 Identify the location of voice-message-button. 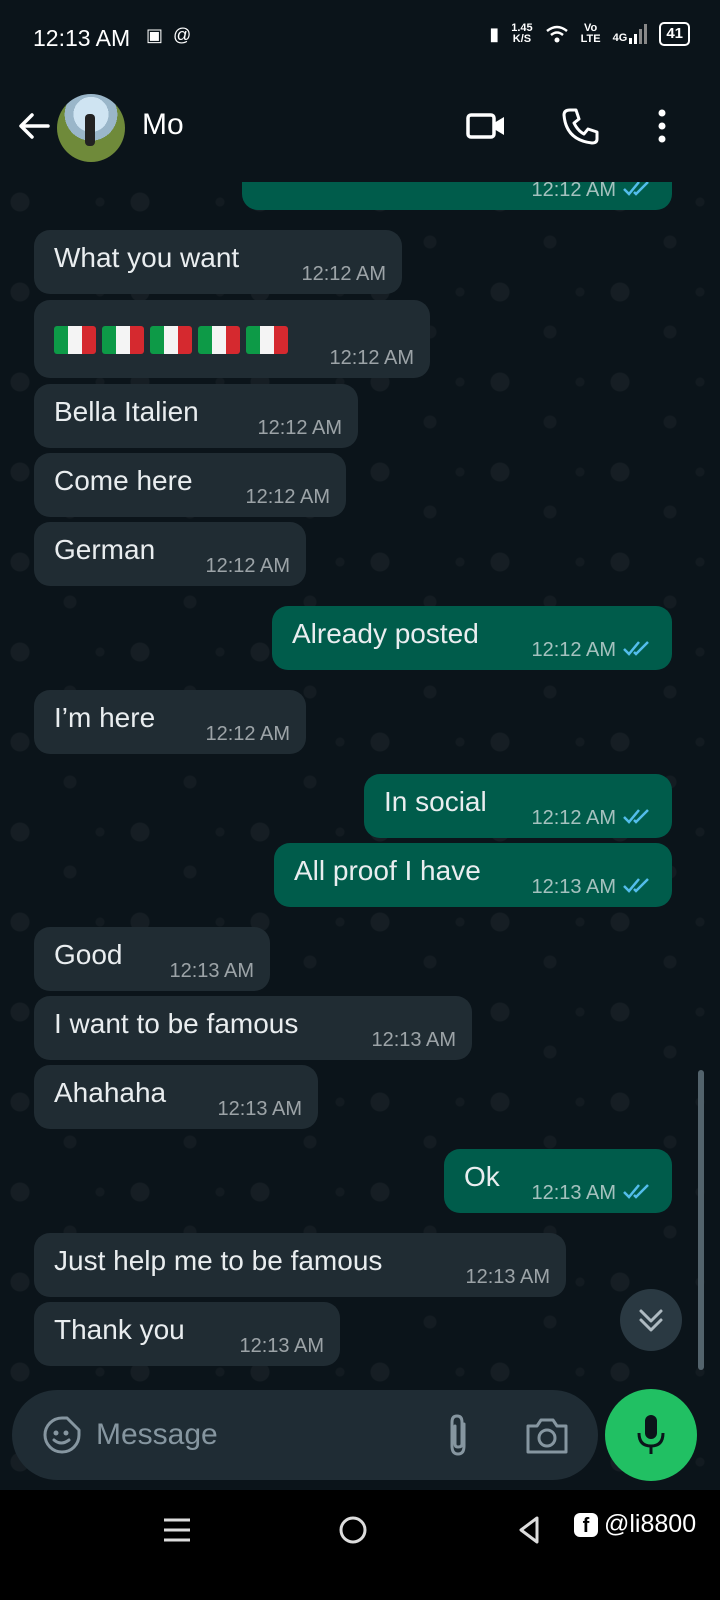
(651, 1435).